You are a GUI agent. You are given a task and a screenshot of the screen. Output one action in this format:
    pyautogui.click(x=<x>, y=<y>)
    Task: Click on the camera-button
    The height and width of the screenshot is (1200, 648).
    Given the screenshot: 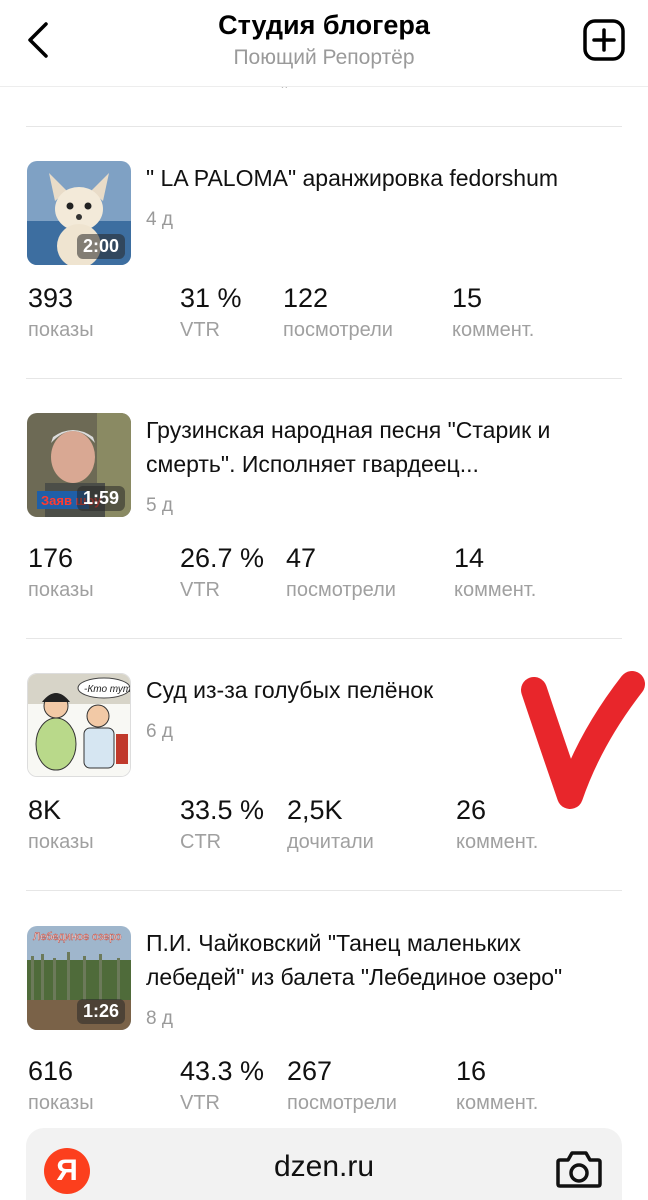 What is the action you would take?
    pyautogui.click(x=579, y=1169)
    